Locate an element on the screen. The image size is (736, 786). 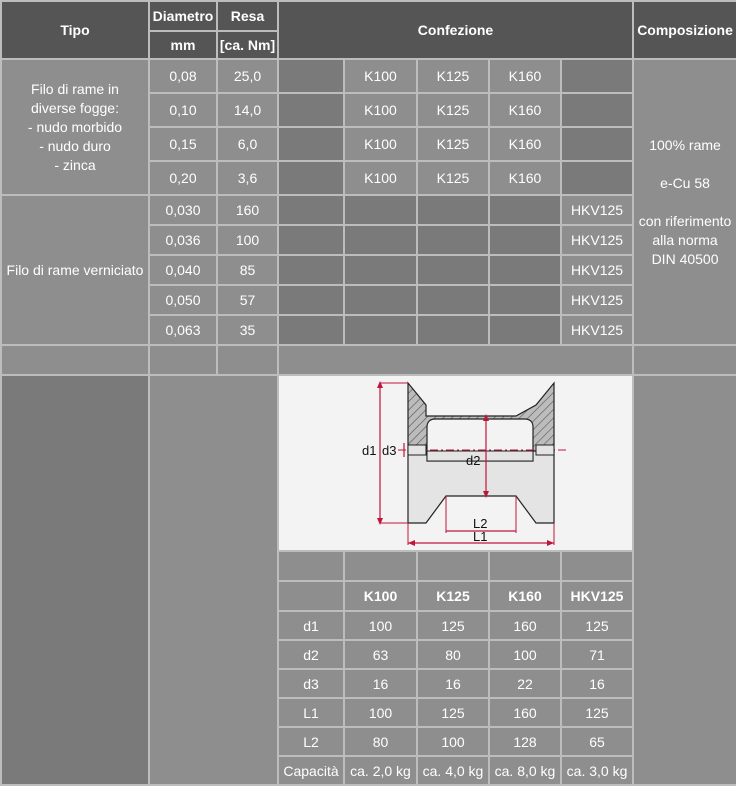
dims-value: 22 is located at coordinates (525, 683).